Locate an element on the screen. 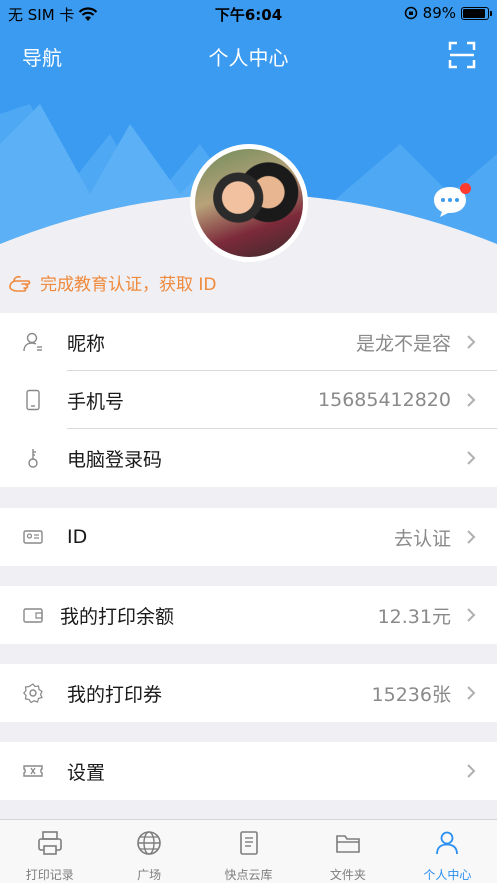 The width and height of the screenshot is (497, 883). education-verify-link: 完成教育认证，获取 ID is located at coordinates (112, 282).